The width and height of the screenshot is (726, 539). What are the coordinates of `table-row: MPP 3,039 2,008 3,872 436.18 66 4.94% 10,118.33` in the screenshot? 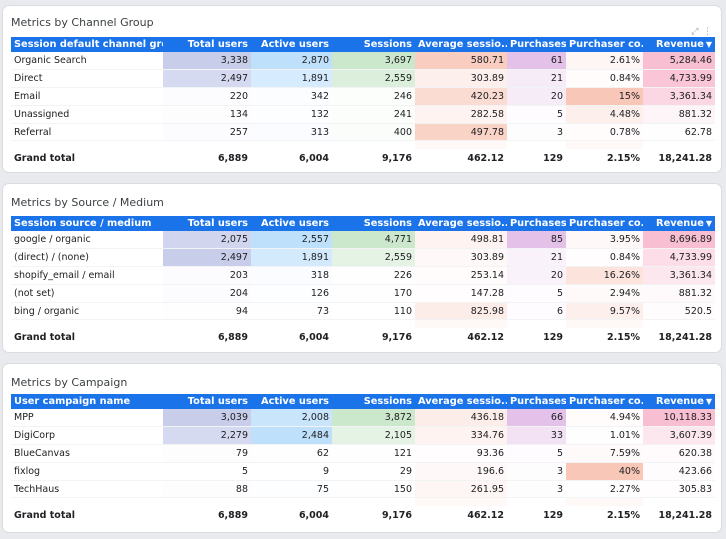 It's located at (363, 418).